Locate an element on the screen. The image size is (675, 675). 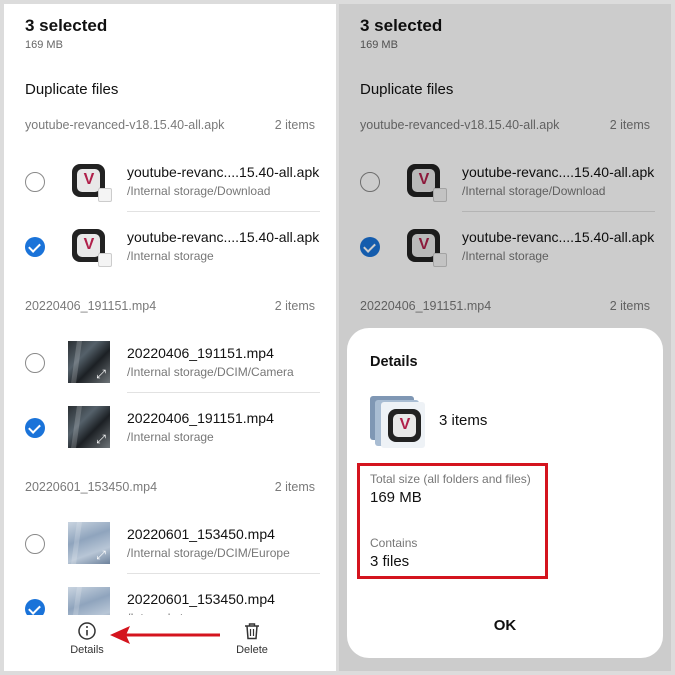
dialog-title: Details is located at coordinates (394, 362).